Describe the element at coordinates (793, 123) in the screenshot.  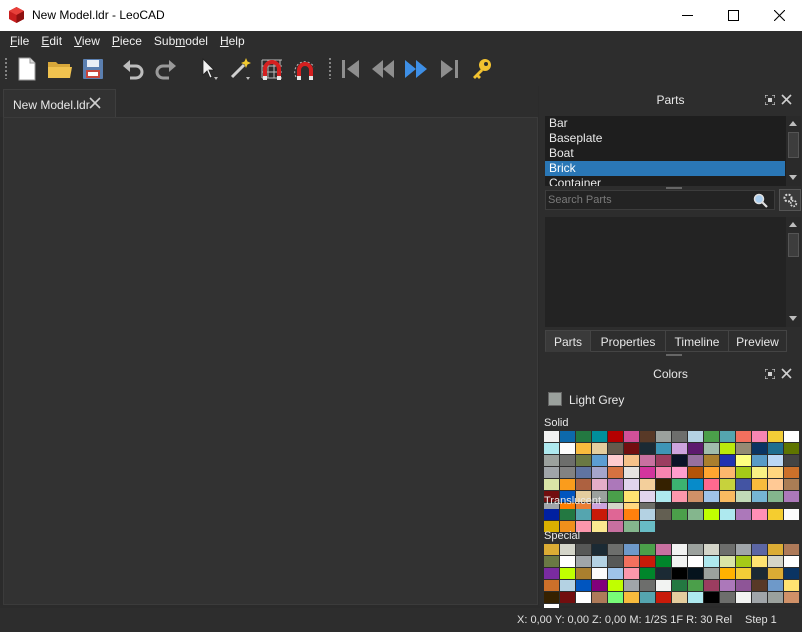
I see `scroll-up-icon` at that location.